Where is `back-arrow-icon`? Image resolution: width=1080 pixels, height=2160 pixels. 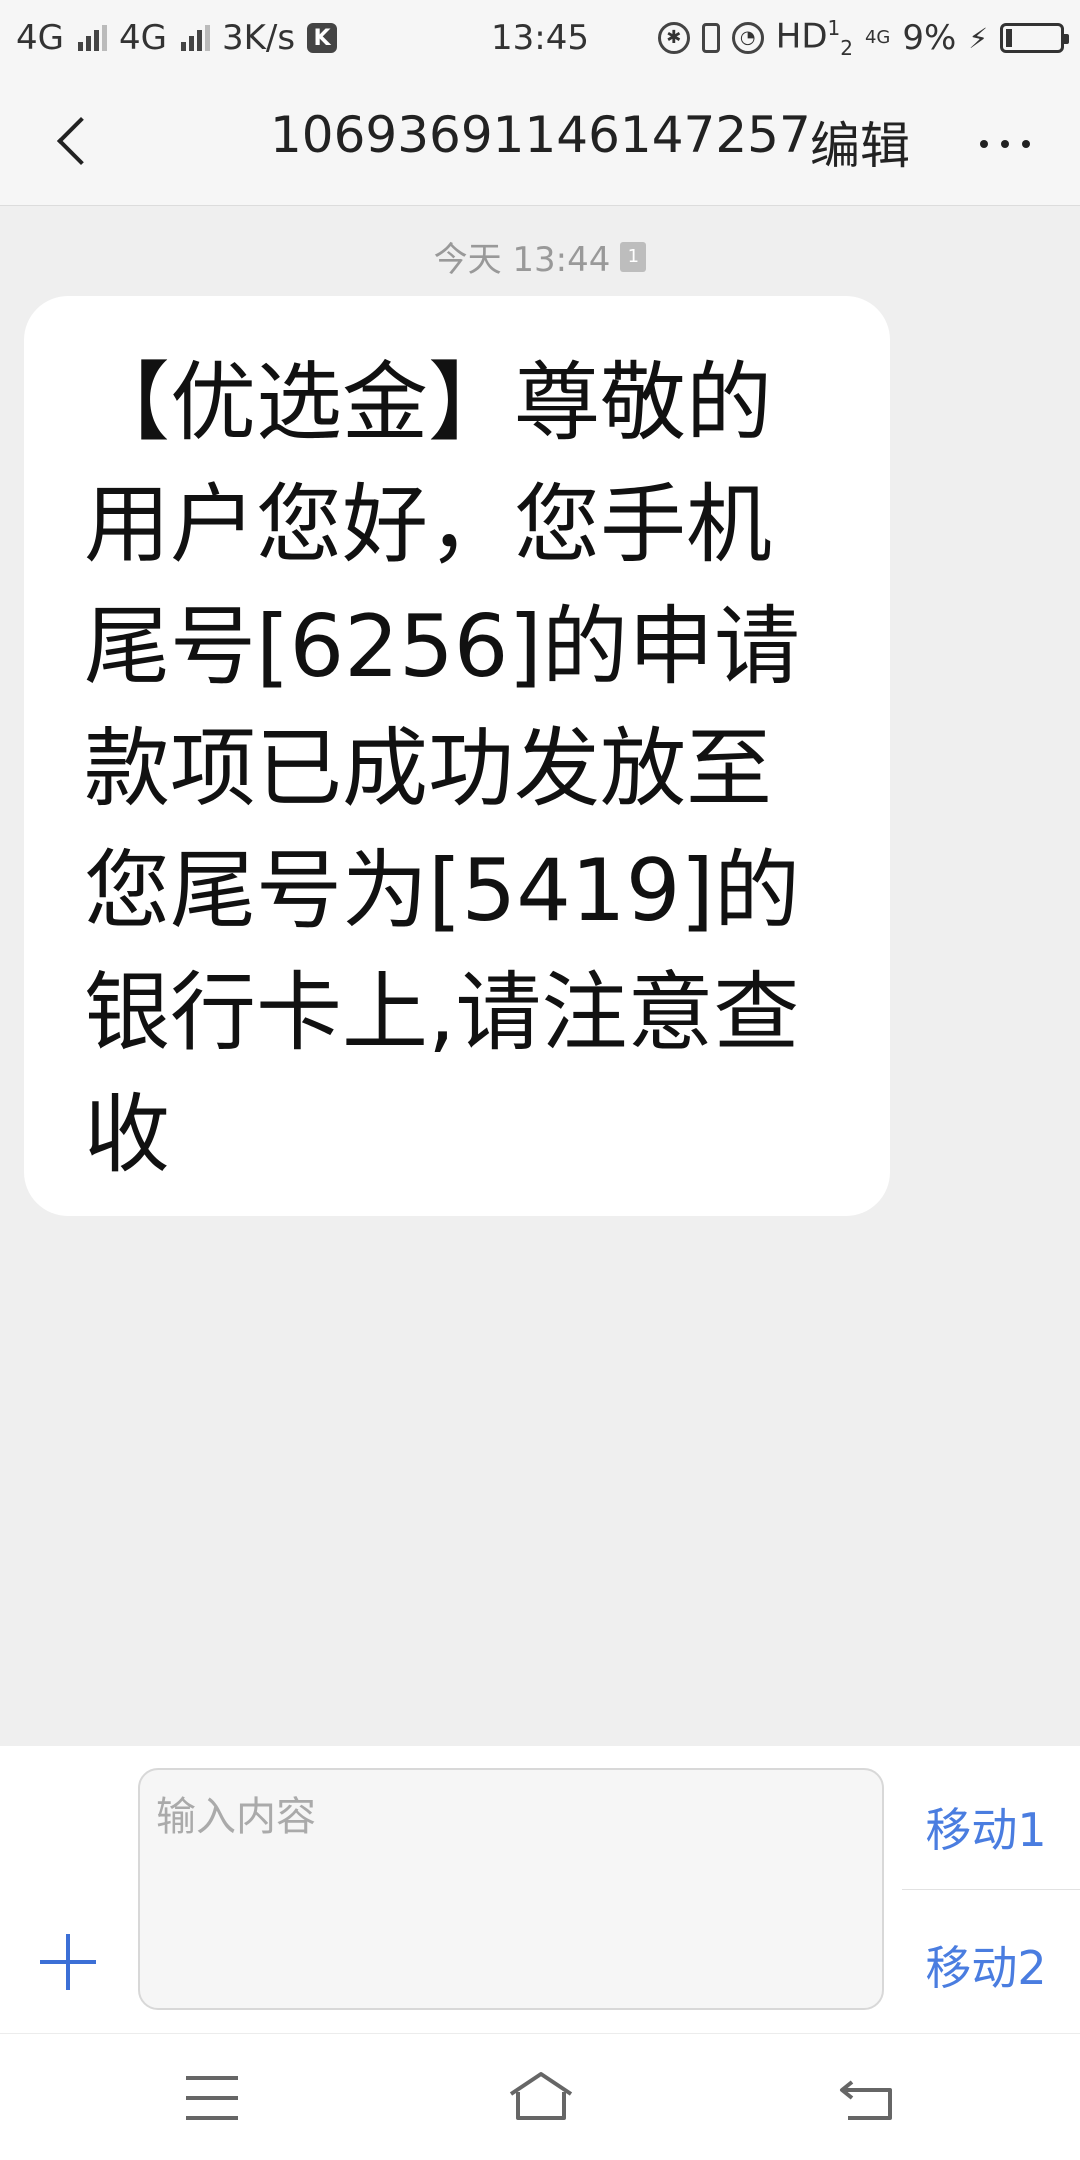
back-arrow-icon is located at coordinates (79, 141).